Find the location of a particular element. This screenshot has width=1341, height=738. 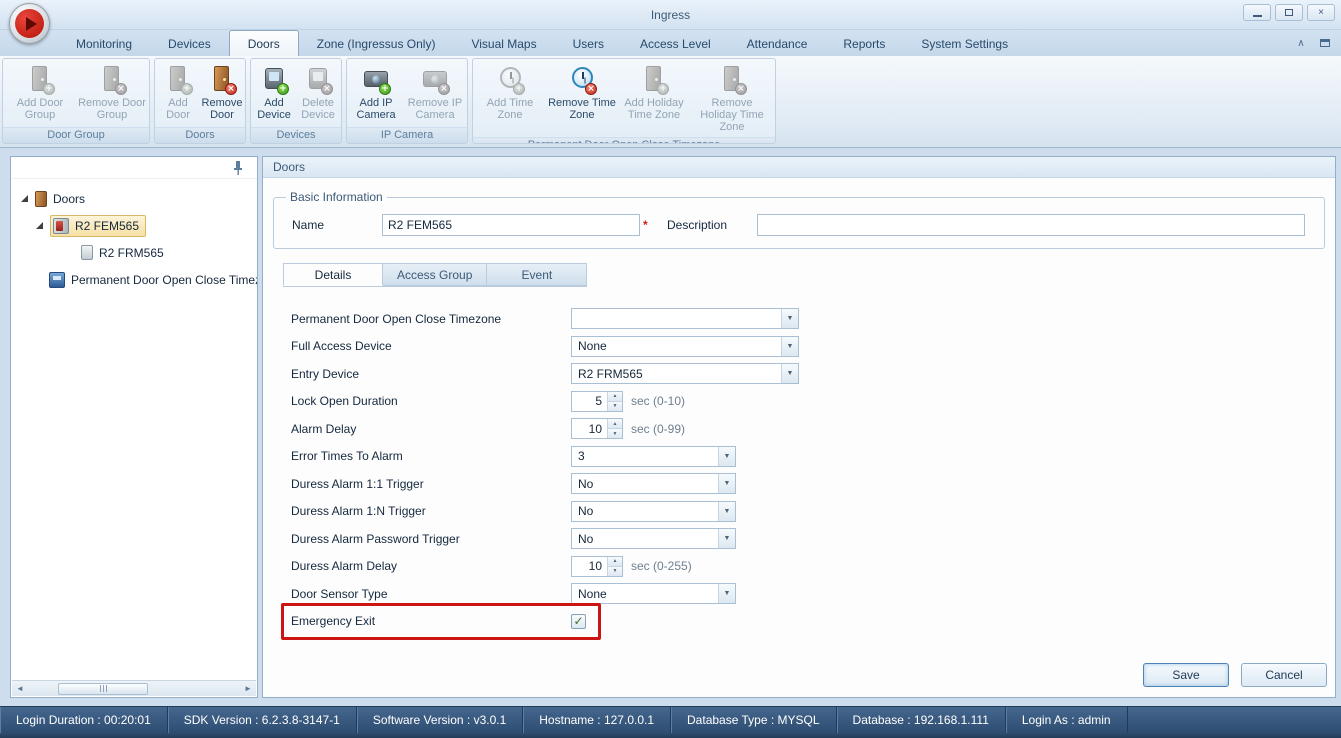

tab-attendance: Attendance is located at coordinates (777, 44).